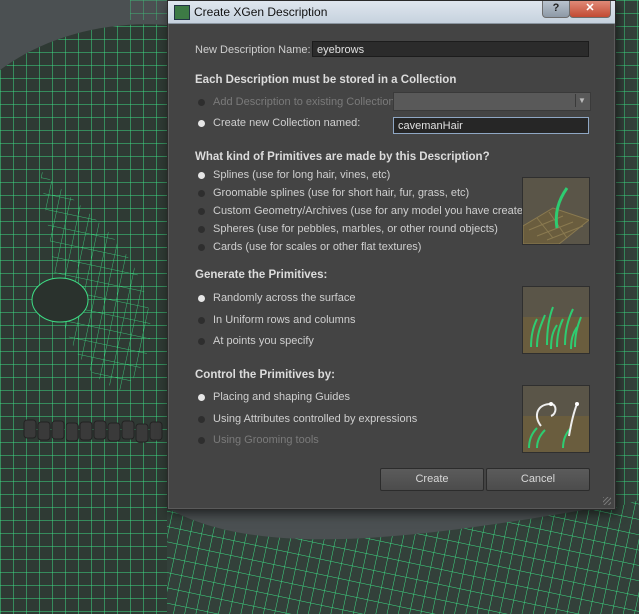  Describe the element at coordinates (182, 12) in the screenshot. I see `app-icon` at that location.